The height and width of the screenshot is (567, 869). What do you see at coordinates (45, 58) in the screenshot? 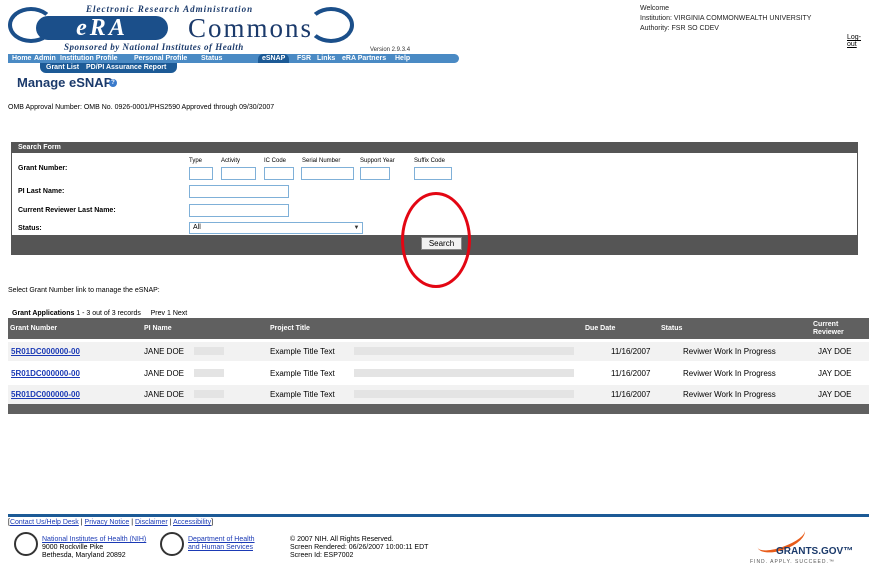
I see `nav-admin: Admin` at bounding box center [45, 58].